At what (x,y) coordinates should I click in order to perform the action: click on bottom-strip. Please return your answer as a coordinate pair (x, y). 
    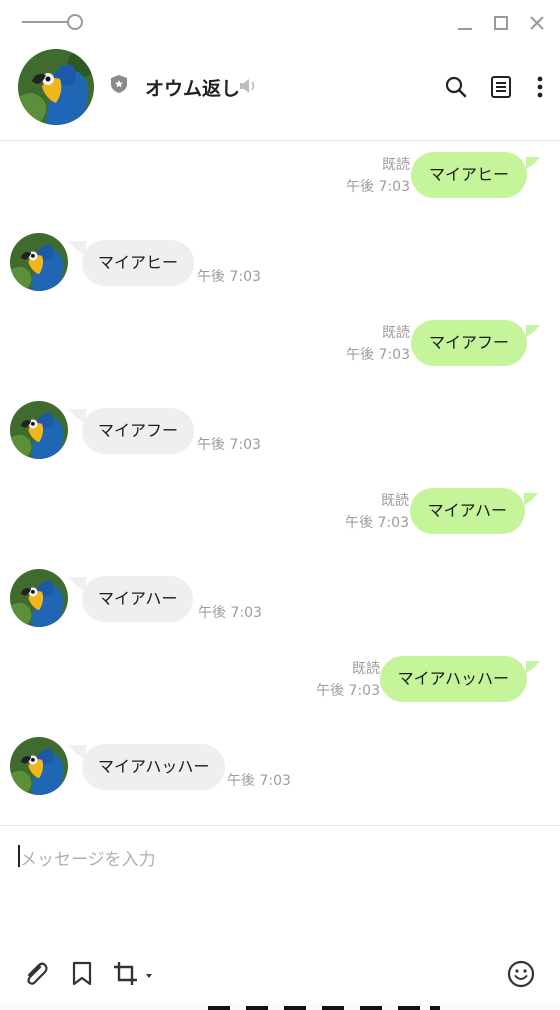
    Looking at the image, I should click on (280, 1007).